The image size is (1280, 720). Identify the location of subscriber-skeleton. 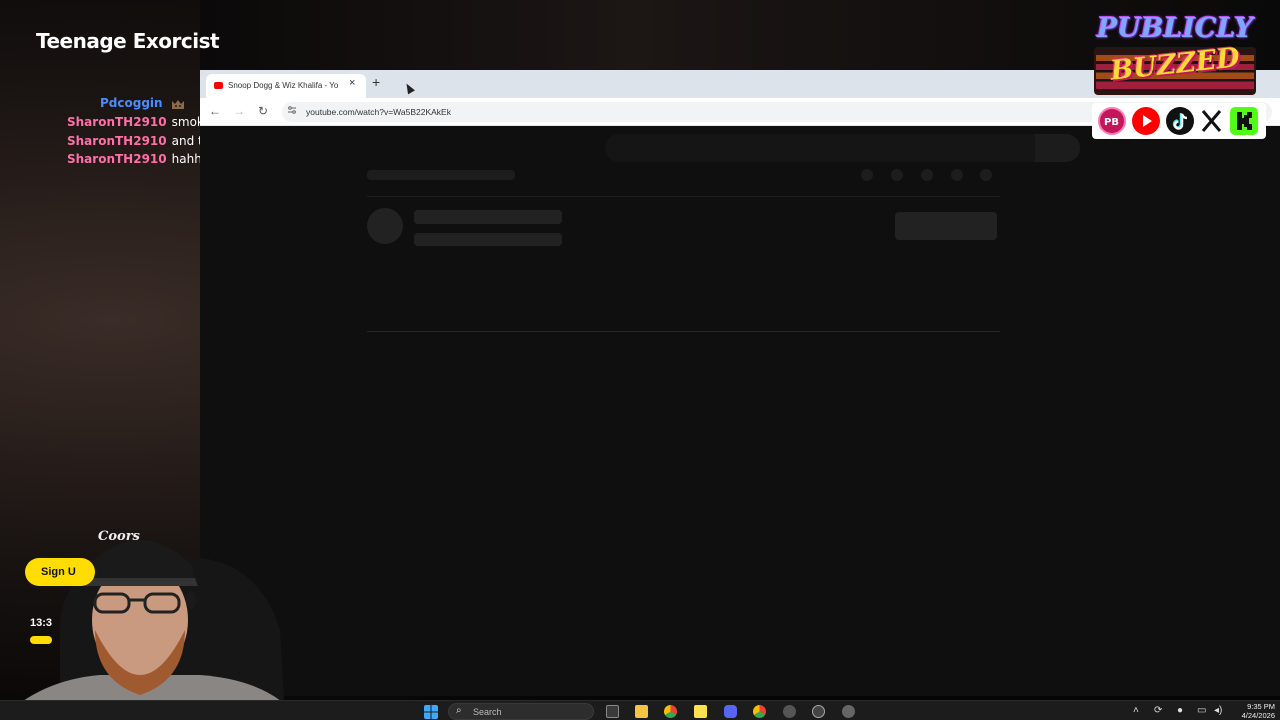
(488, 239).